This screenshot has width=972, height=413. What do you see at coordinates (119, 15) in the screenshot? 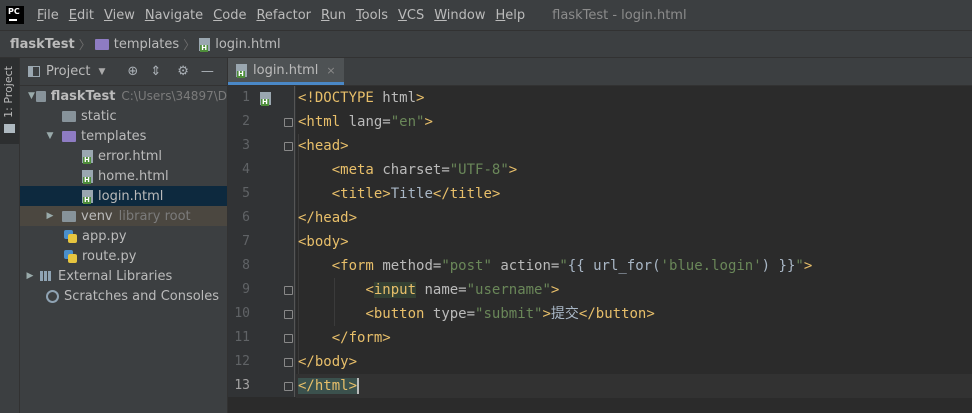
I see `menu-view: View` at bounding box center [119, 15].